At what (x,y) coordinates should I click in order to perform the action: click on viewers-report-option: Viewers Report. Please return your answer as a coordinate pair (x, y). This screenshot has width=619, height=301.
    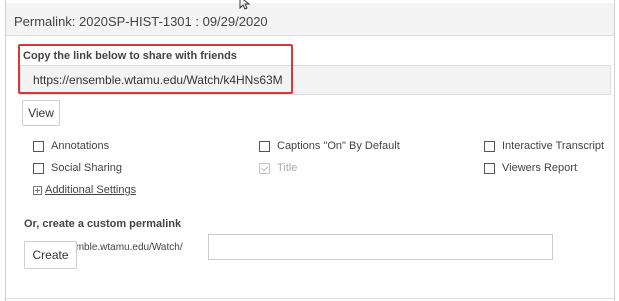
    Looking at the image, I should click on (530, 168).